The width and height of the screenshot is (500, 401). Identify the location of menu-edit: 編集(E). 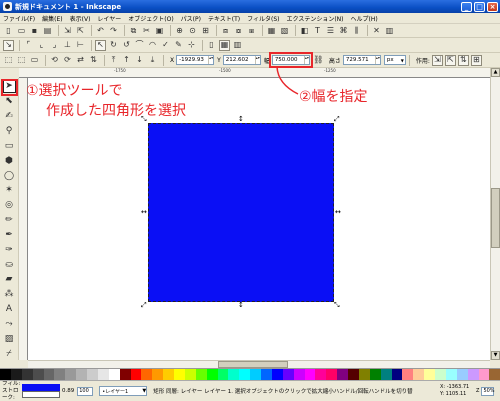
(52, 18).